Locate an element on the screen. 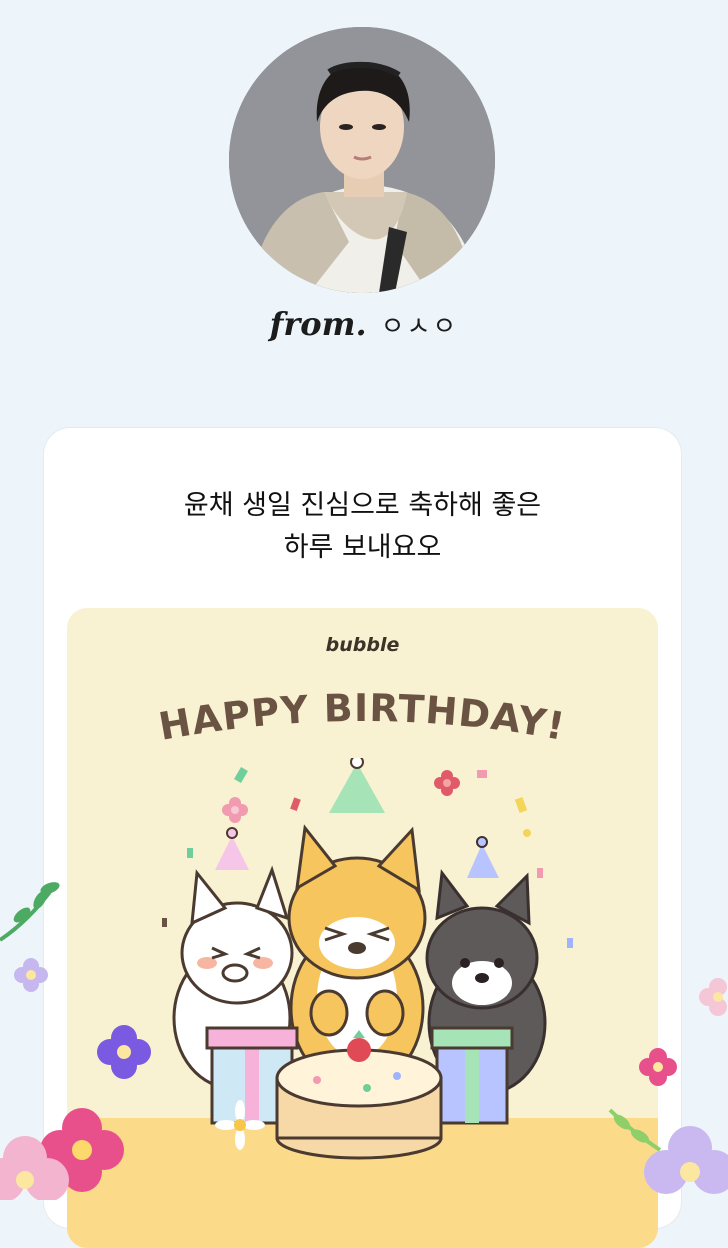  sender-avatar is located at coordinates (362, 160).